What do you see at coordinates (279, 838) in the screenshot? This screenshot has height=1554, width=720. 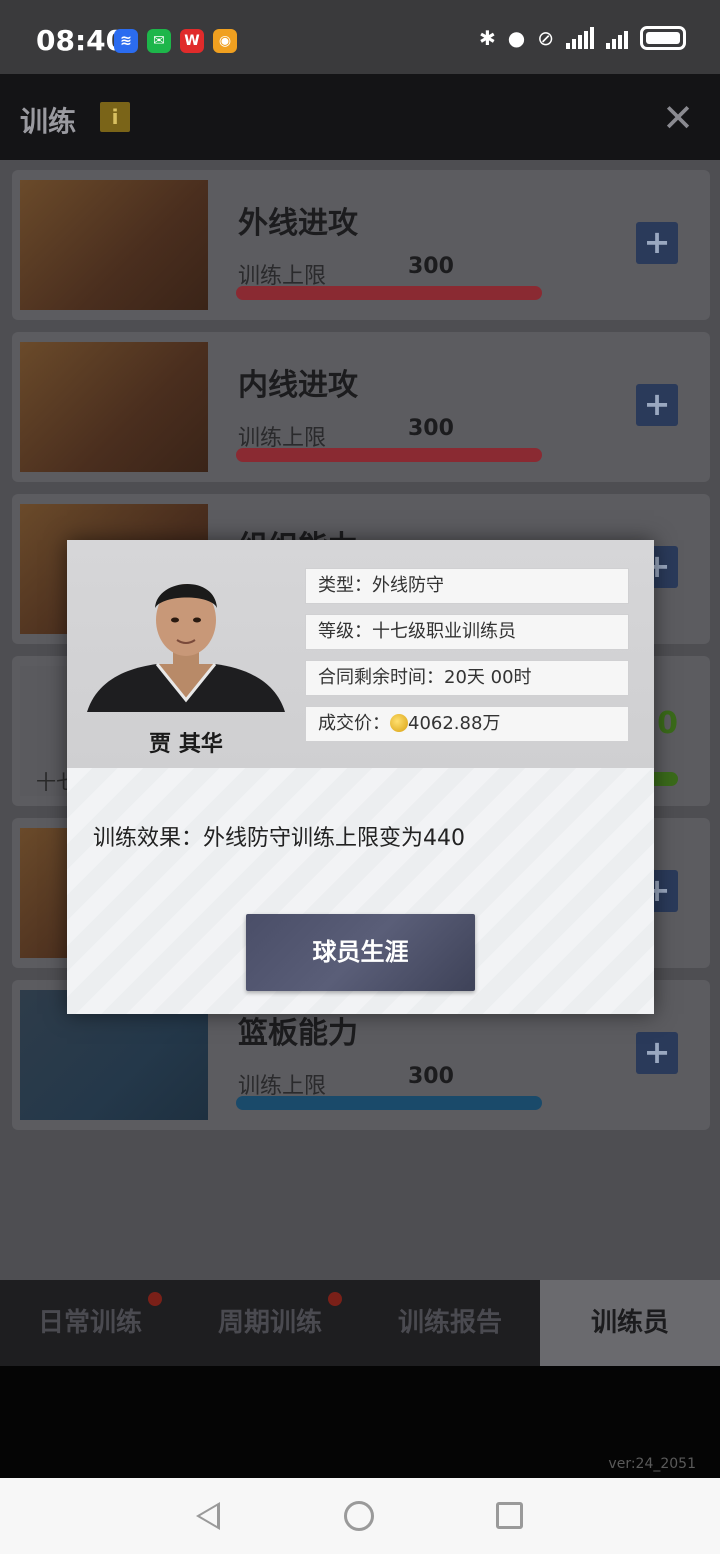 I see `training-effect: 训练效果：外线防守训练上限变为440` at bounding box center [279, 838].